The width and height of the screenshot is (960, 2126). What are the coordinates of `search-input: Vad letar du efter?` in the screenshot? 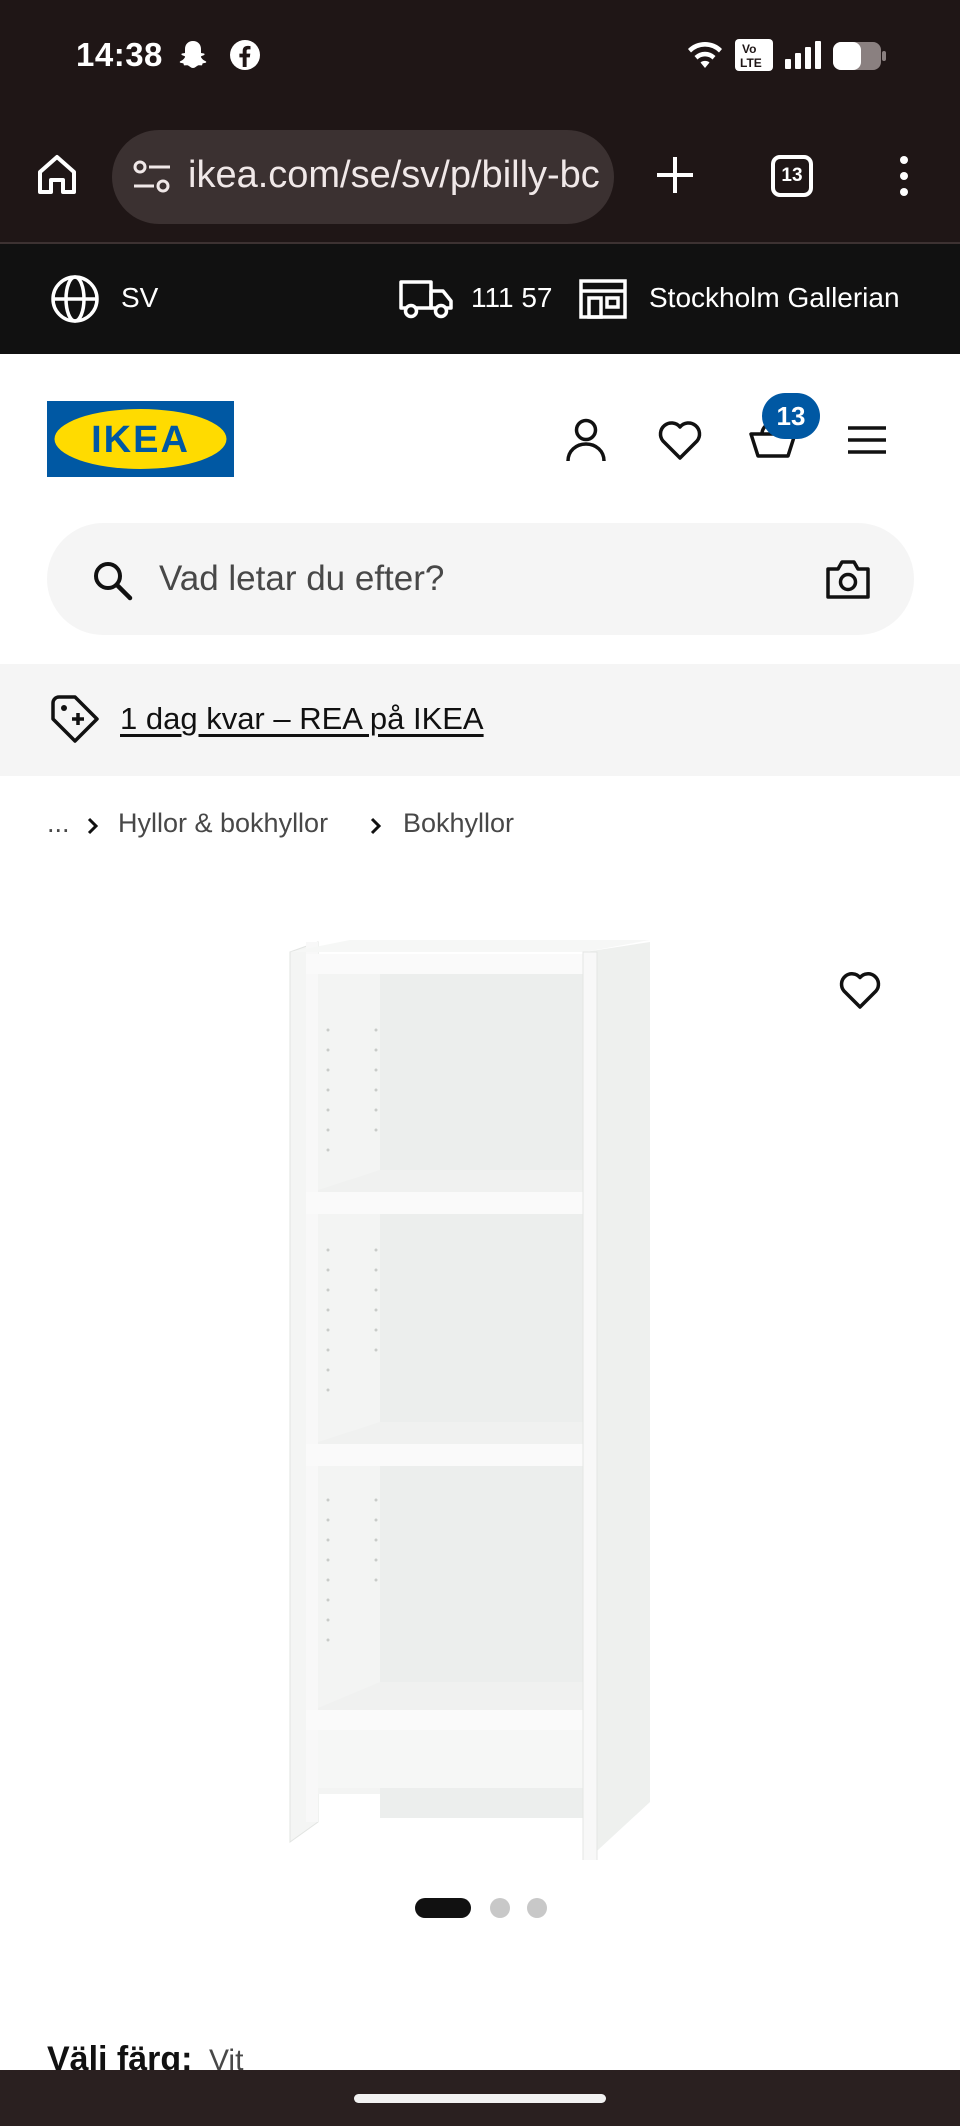 It's located at (301, 579).